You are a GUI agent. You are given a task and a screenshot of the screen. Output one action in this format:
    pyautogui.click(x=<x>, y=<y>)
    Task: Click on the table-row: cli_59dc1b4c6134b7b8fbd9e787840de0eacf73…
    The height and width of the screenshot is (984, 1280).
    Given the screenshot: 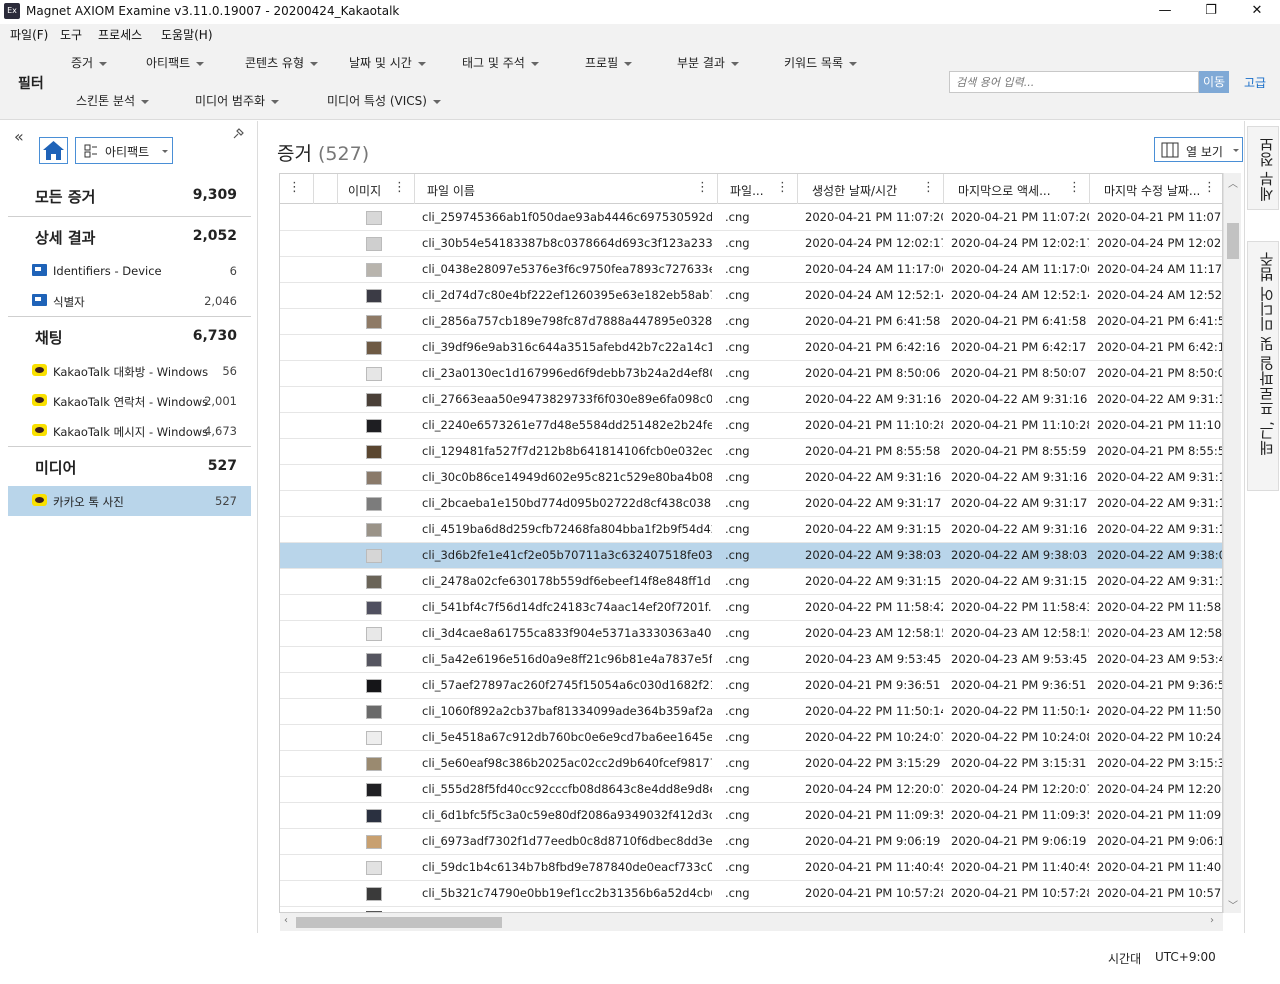 What is the action you would take?
    pyautogui.click(x=751, y=868)
    